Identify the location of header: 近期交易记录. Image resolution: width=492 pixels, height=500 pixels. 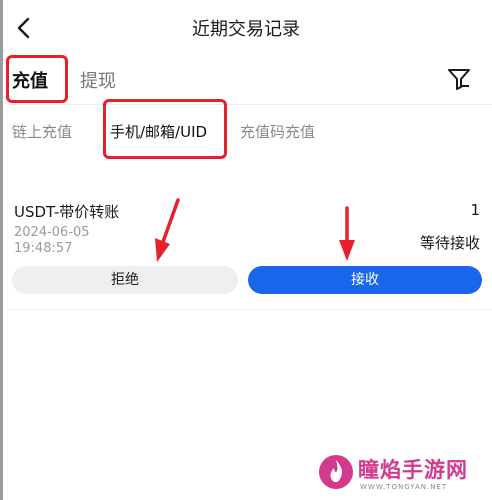
(246, 28).